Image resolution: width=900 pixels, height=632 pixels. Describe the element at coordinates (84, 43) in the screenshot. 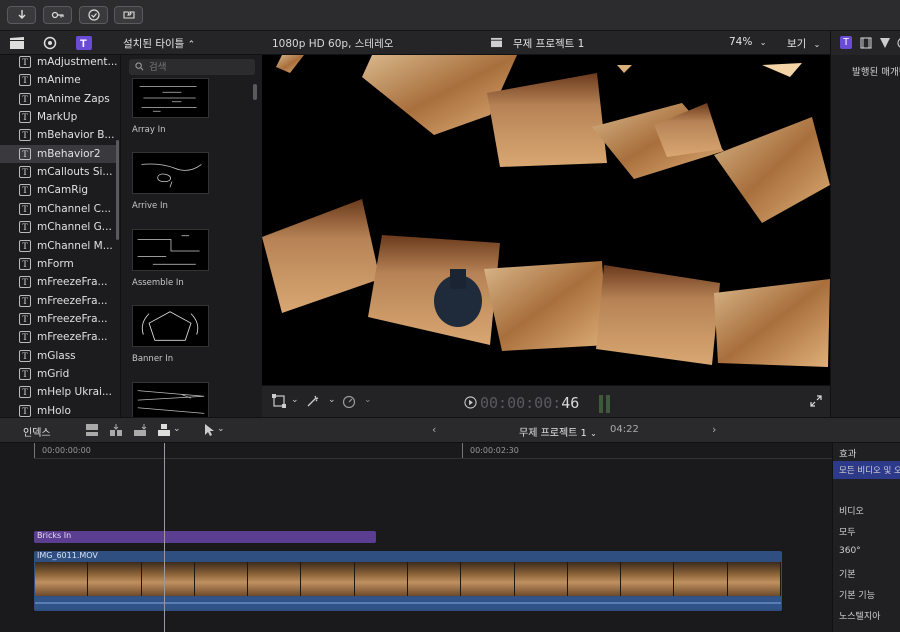

I see `titles-icon: T` at that location.